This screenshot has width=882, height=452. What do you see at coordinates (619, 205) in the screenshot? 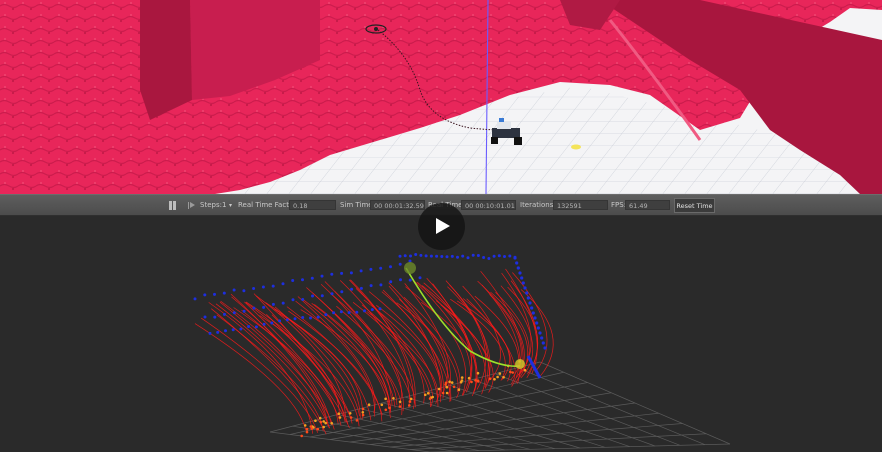
I see `fps-label: FPS:` at bounding box center [619, 205].